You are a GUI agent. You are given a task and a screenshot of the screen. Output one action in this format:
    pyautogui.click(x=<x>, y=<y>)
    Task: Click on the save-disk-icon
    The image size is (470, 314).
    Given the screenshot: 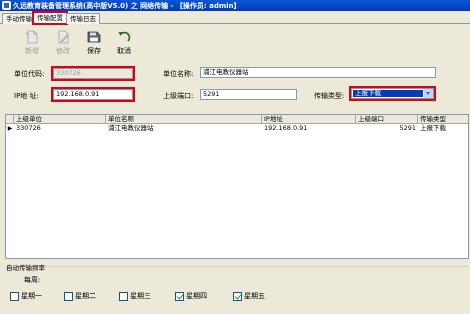 What is the action you would take?
    pyautogui.click(x=94, y=37)
    